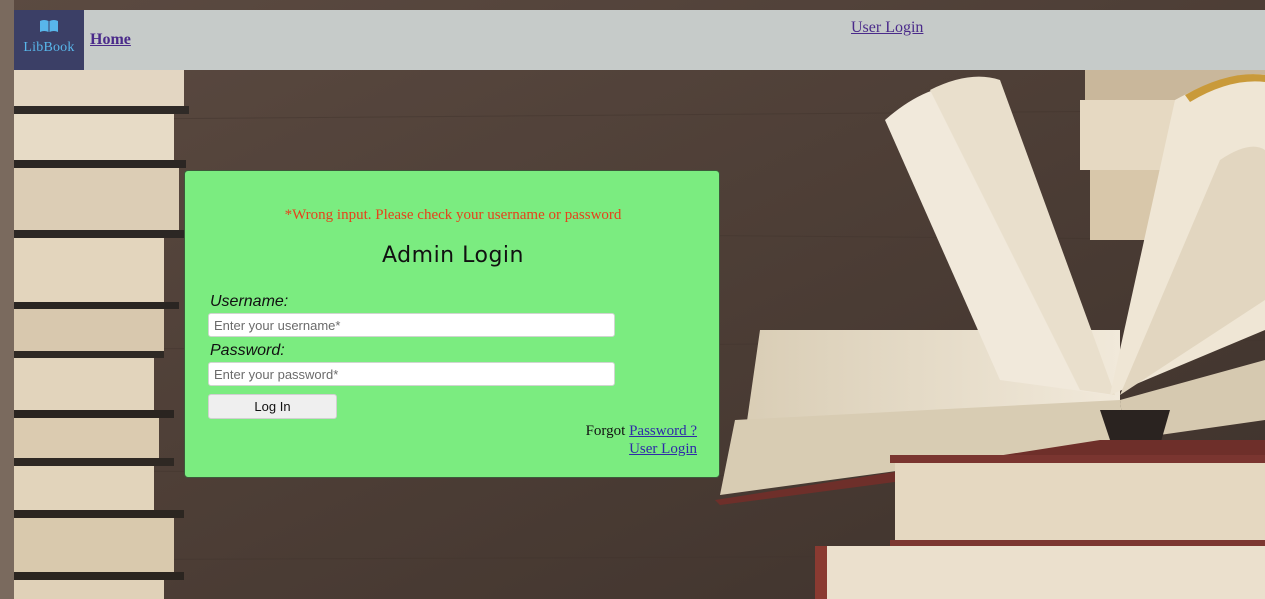  I want to click on logo: LibBook, so click(49, 40).